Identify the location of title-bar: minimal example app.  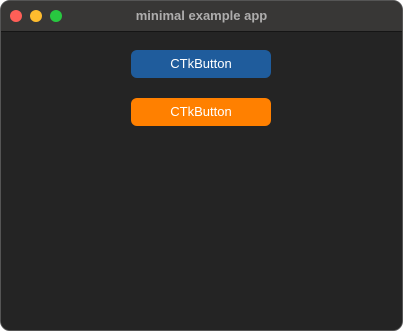
(201, 16).